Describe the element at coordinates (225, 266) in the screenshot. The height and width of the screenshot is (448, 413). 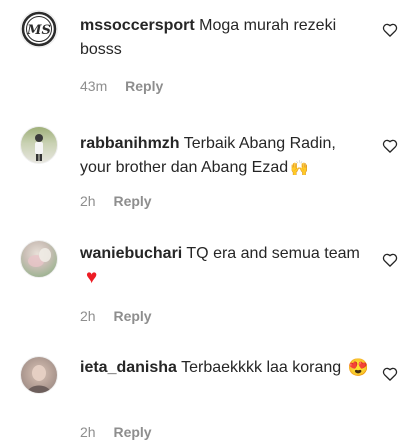
I see `comment-body: waniebuchari TQ era and semua team ♥` at that location.